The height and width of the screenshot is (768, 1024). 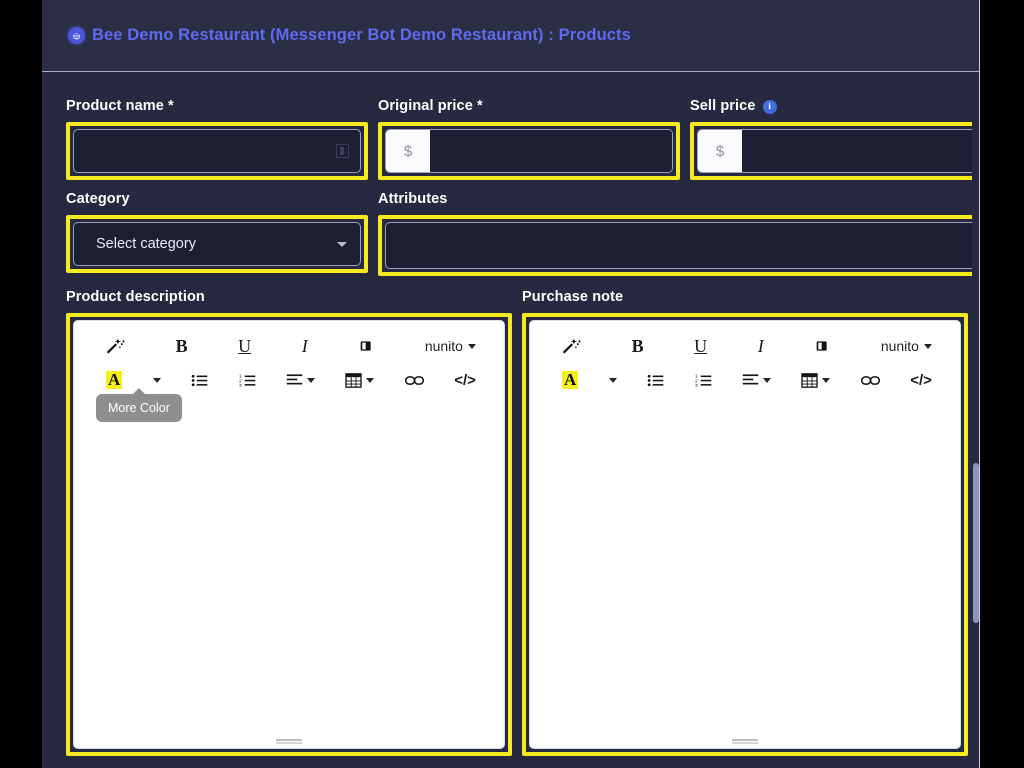 I want to click on attributes-highlight, so click(x=679, y=245).